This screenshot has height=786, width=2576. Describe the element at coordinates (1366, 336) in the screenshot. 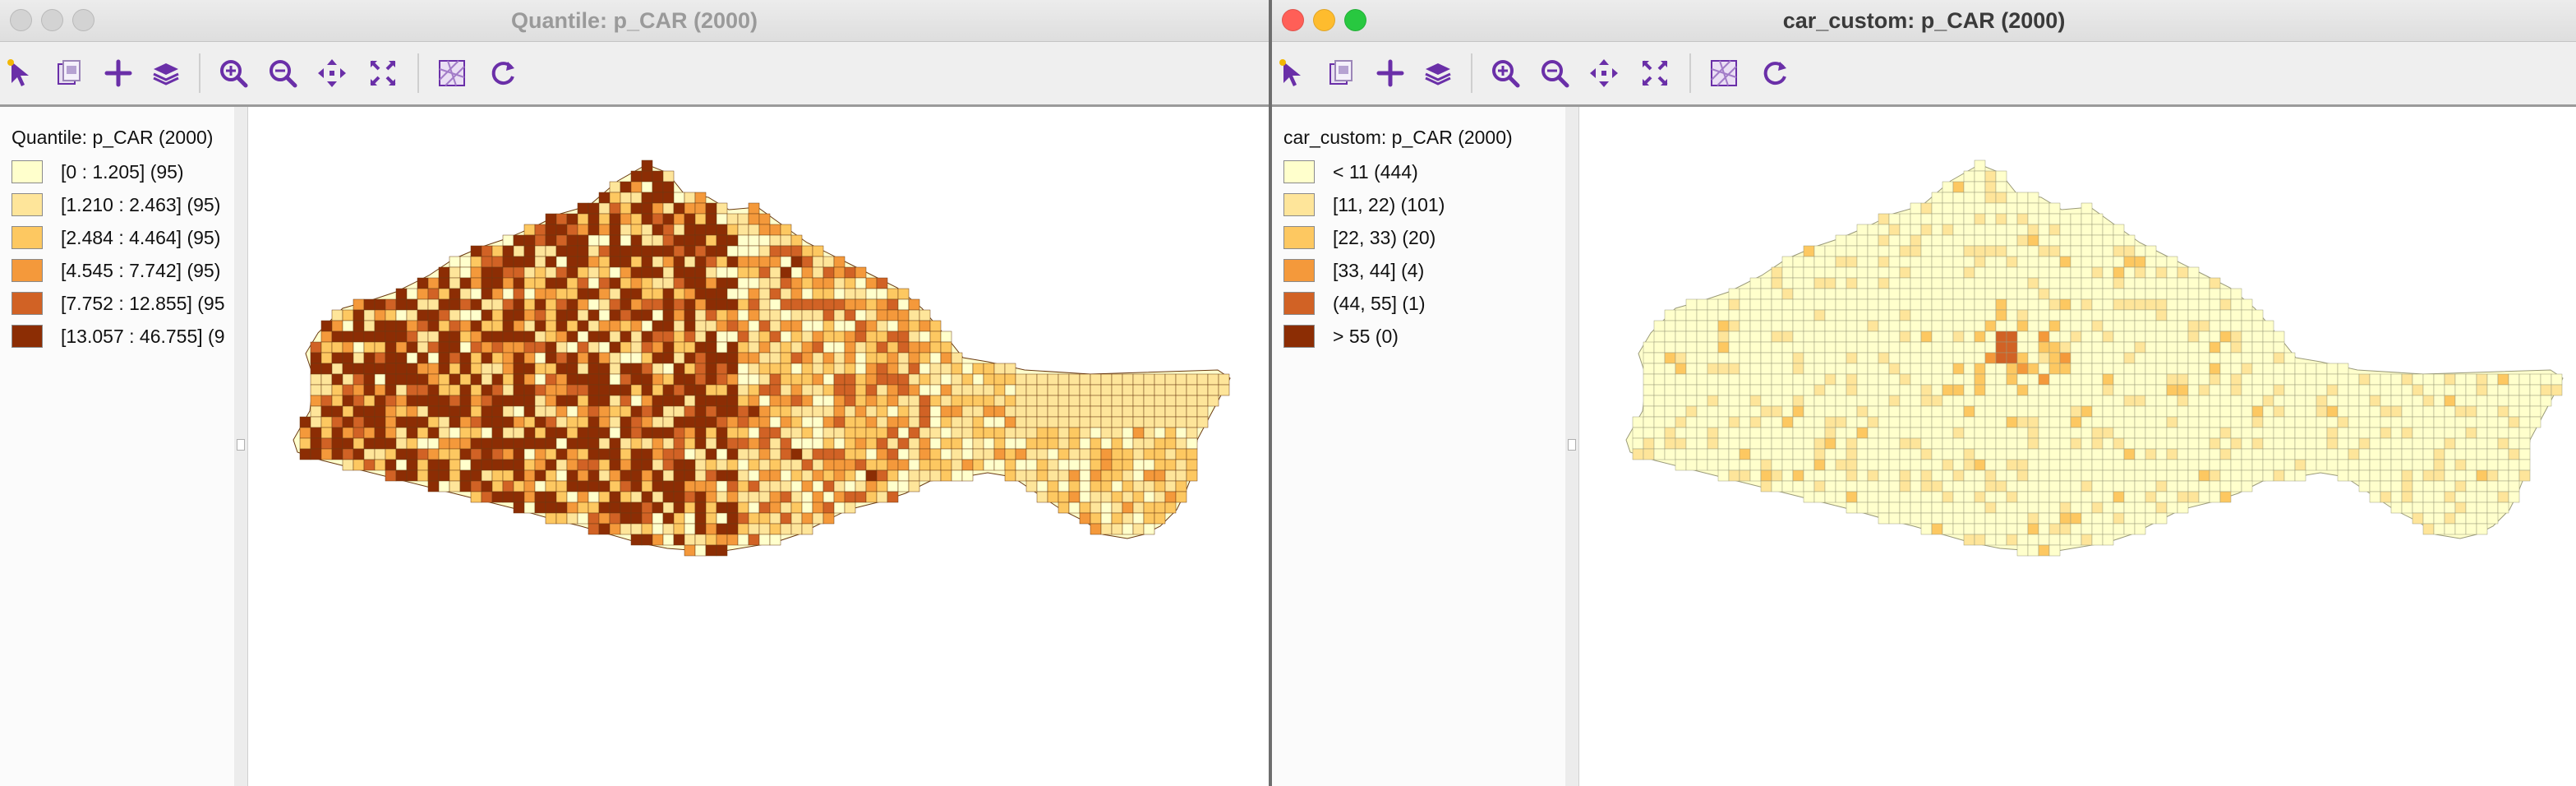

I see `legend-label: > 55 (0)` at that location.